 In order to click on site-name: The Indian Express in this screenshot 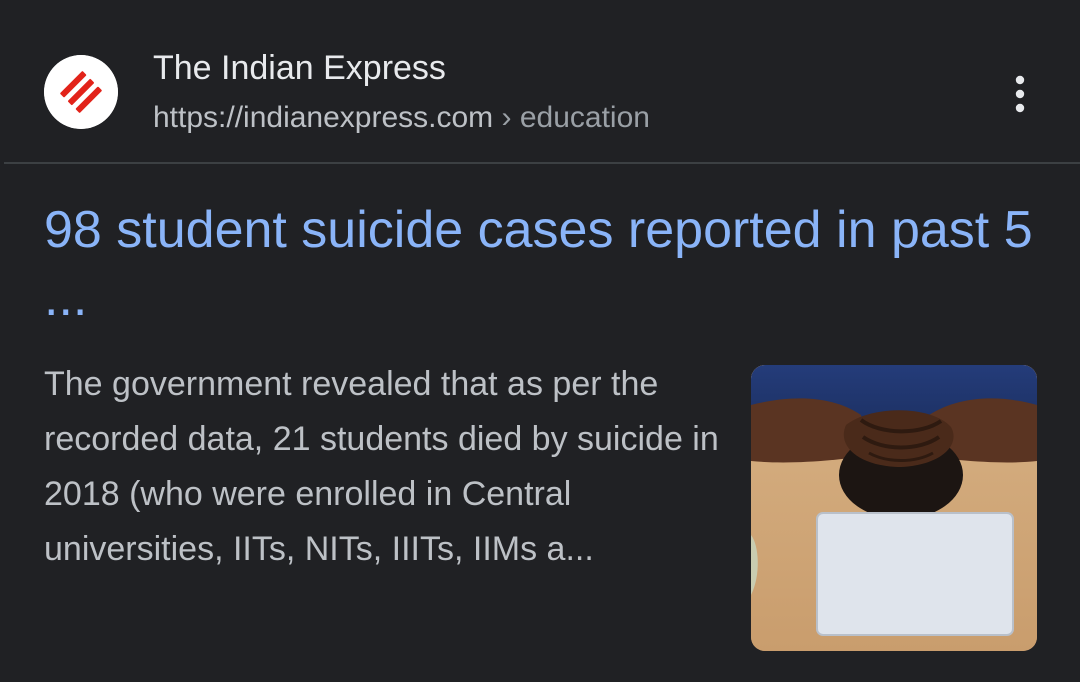, I will do `click(299, 68)`.